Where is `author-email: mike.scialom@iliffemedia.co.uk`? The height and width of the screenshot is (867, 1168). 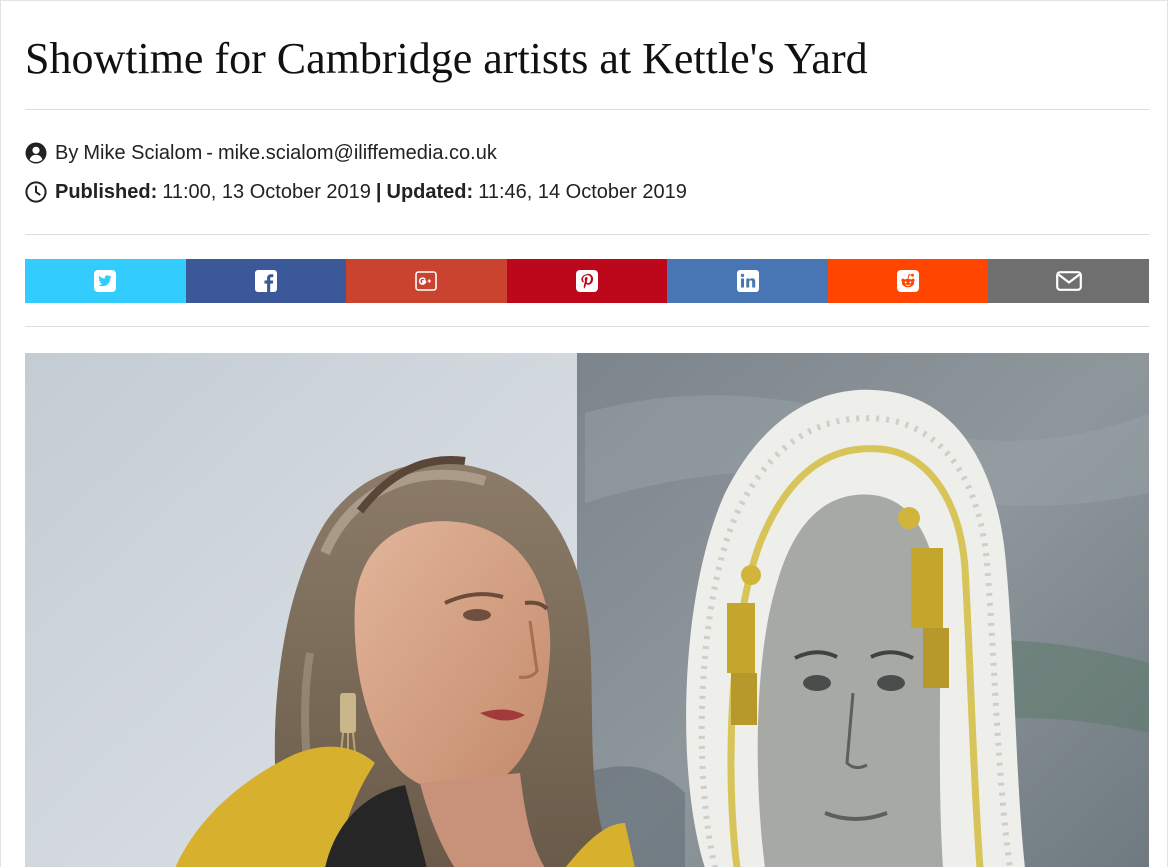
author-email: mike.scialom@iliffemedia.co.uk is located at coordinates (357, 153).